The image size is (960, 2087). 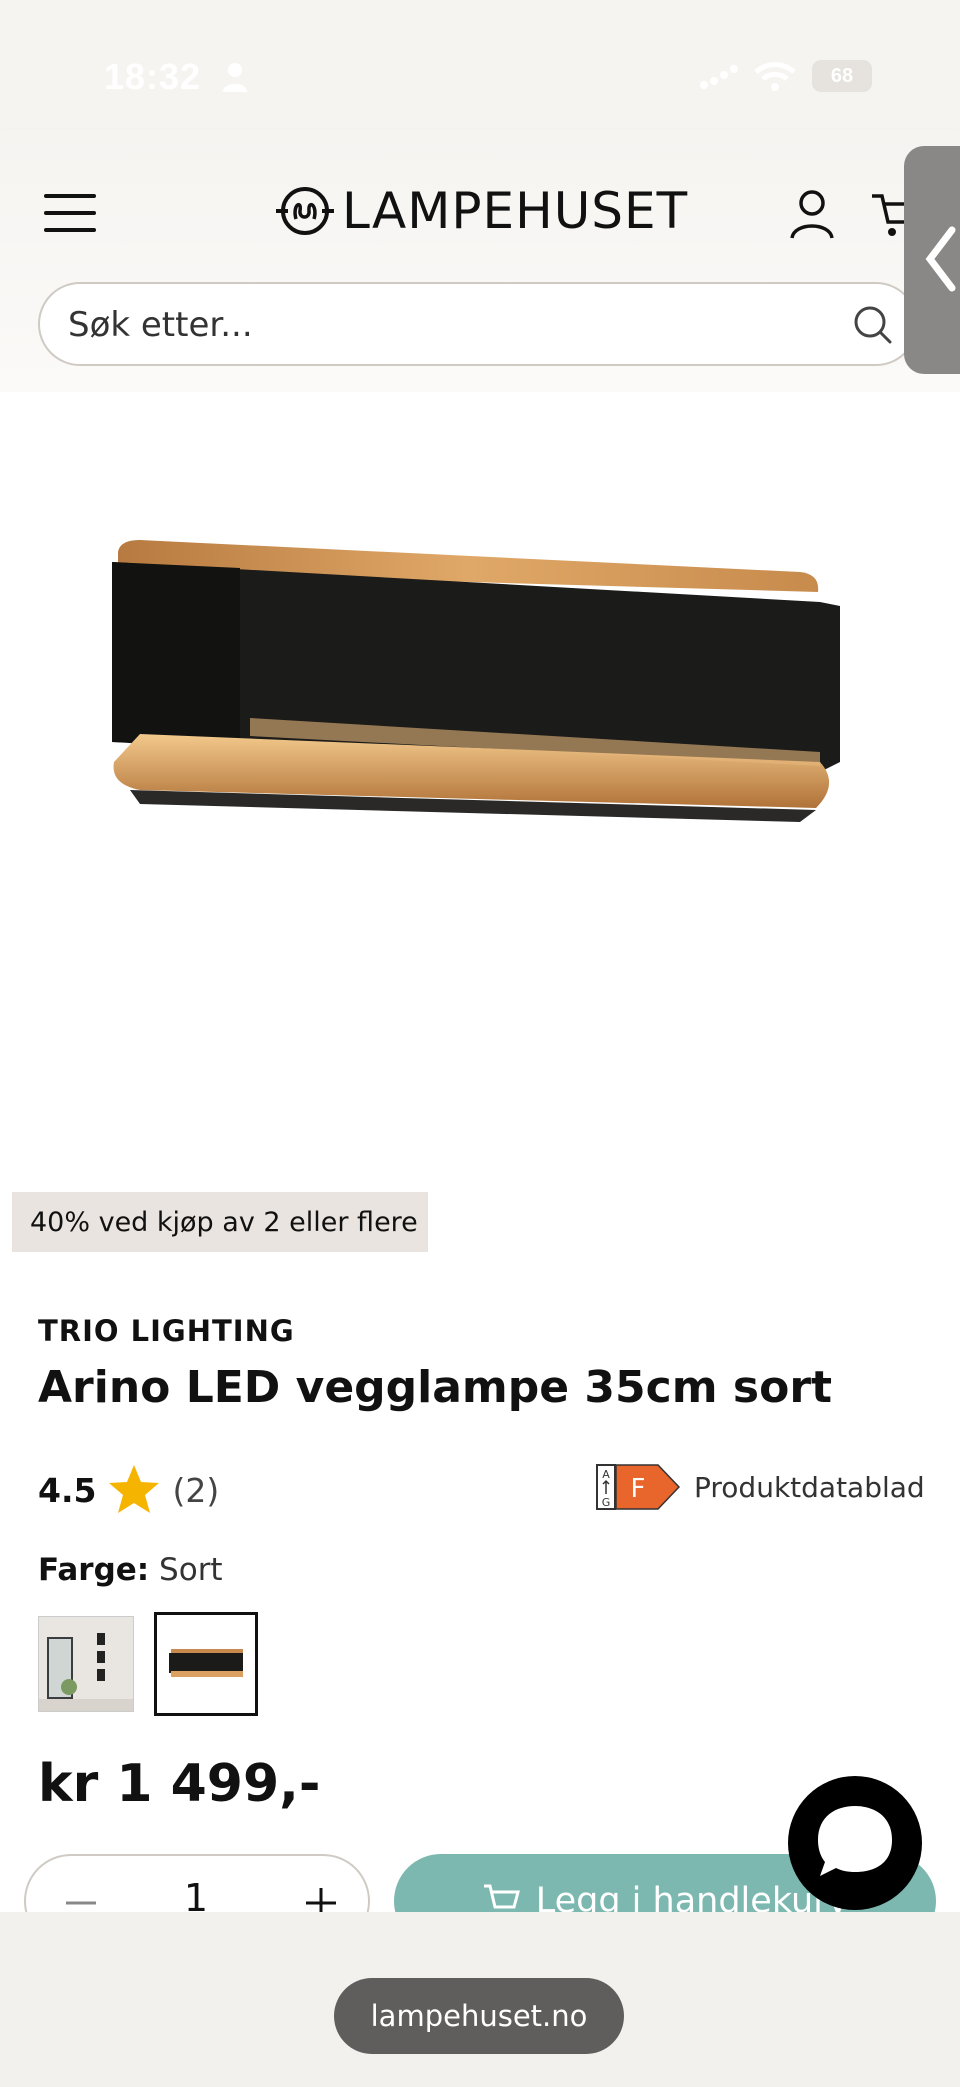 I want to click on energy-scale-top: A, so click(x=606, y=1474).